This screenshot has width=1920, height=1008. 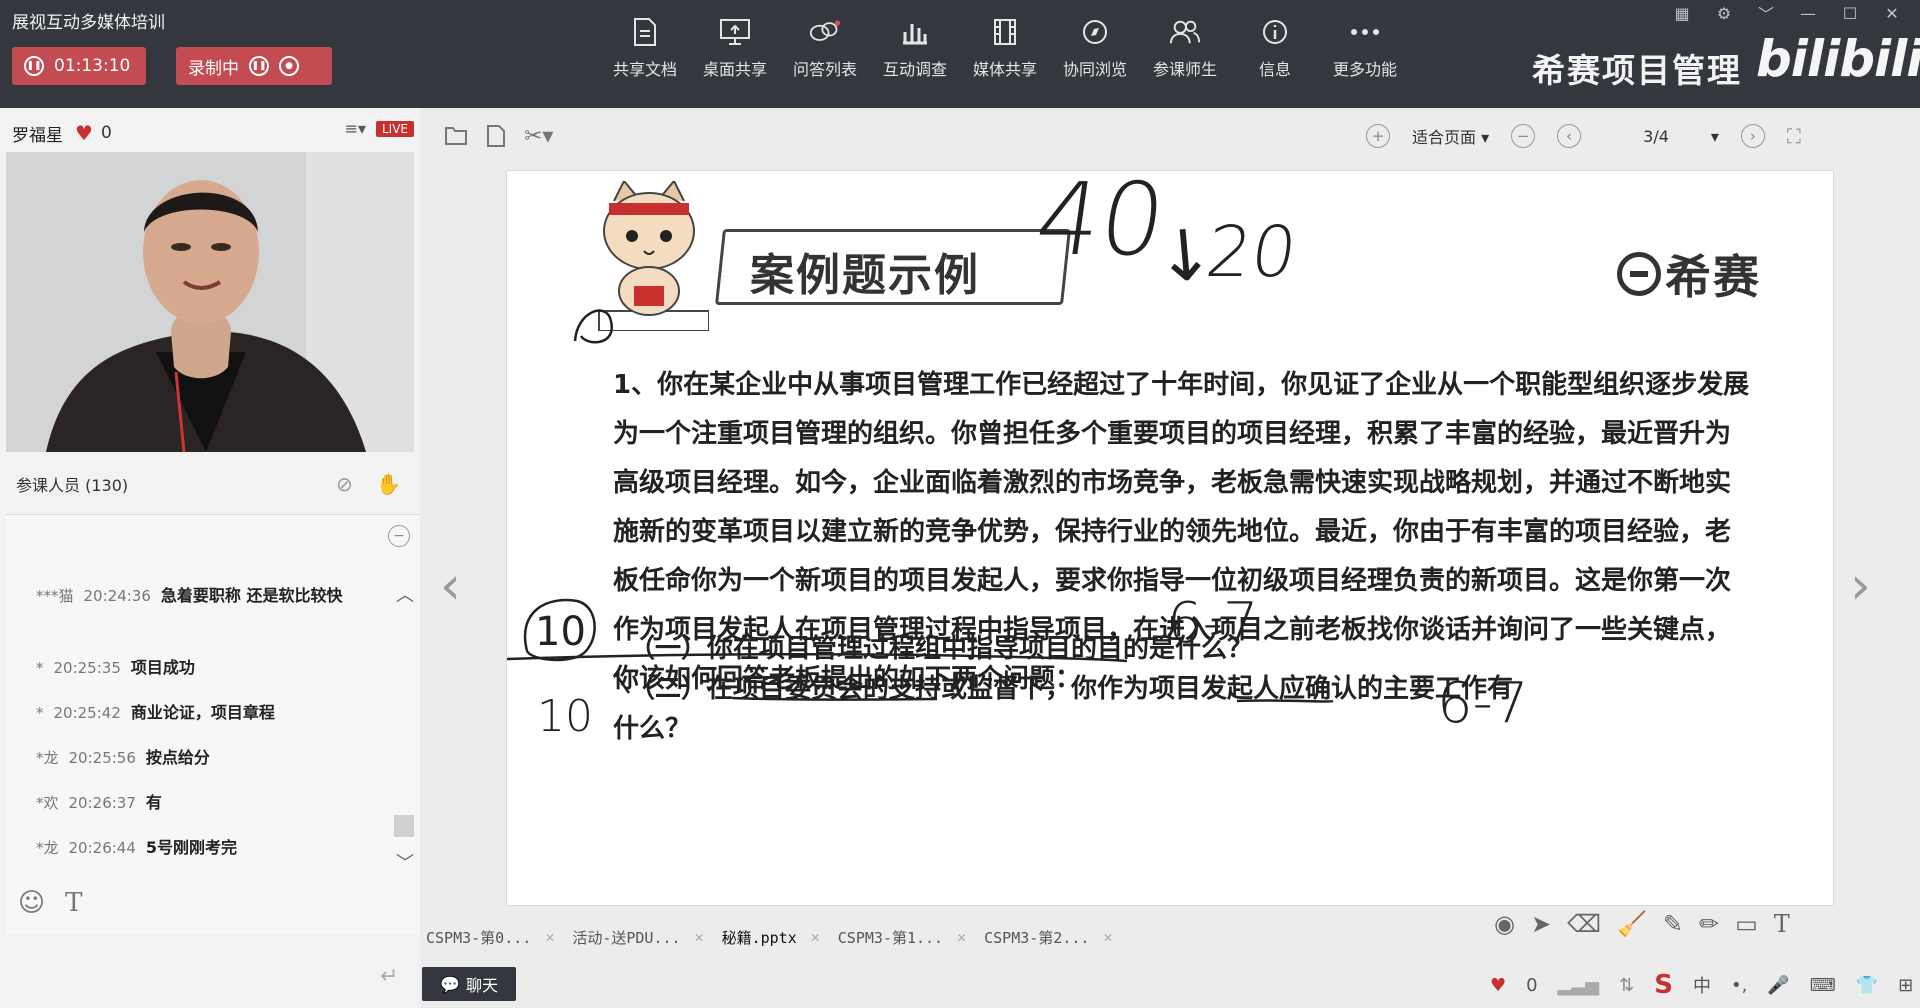 I want to click on skin-icon: 👕, so click(x=1867, y=985).